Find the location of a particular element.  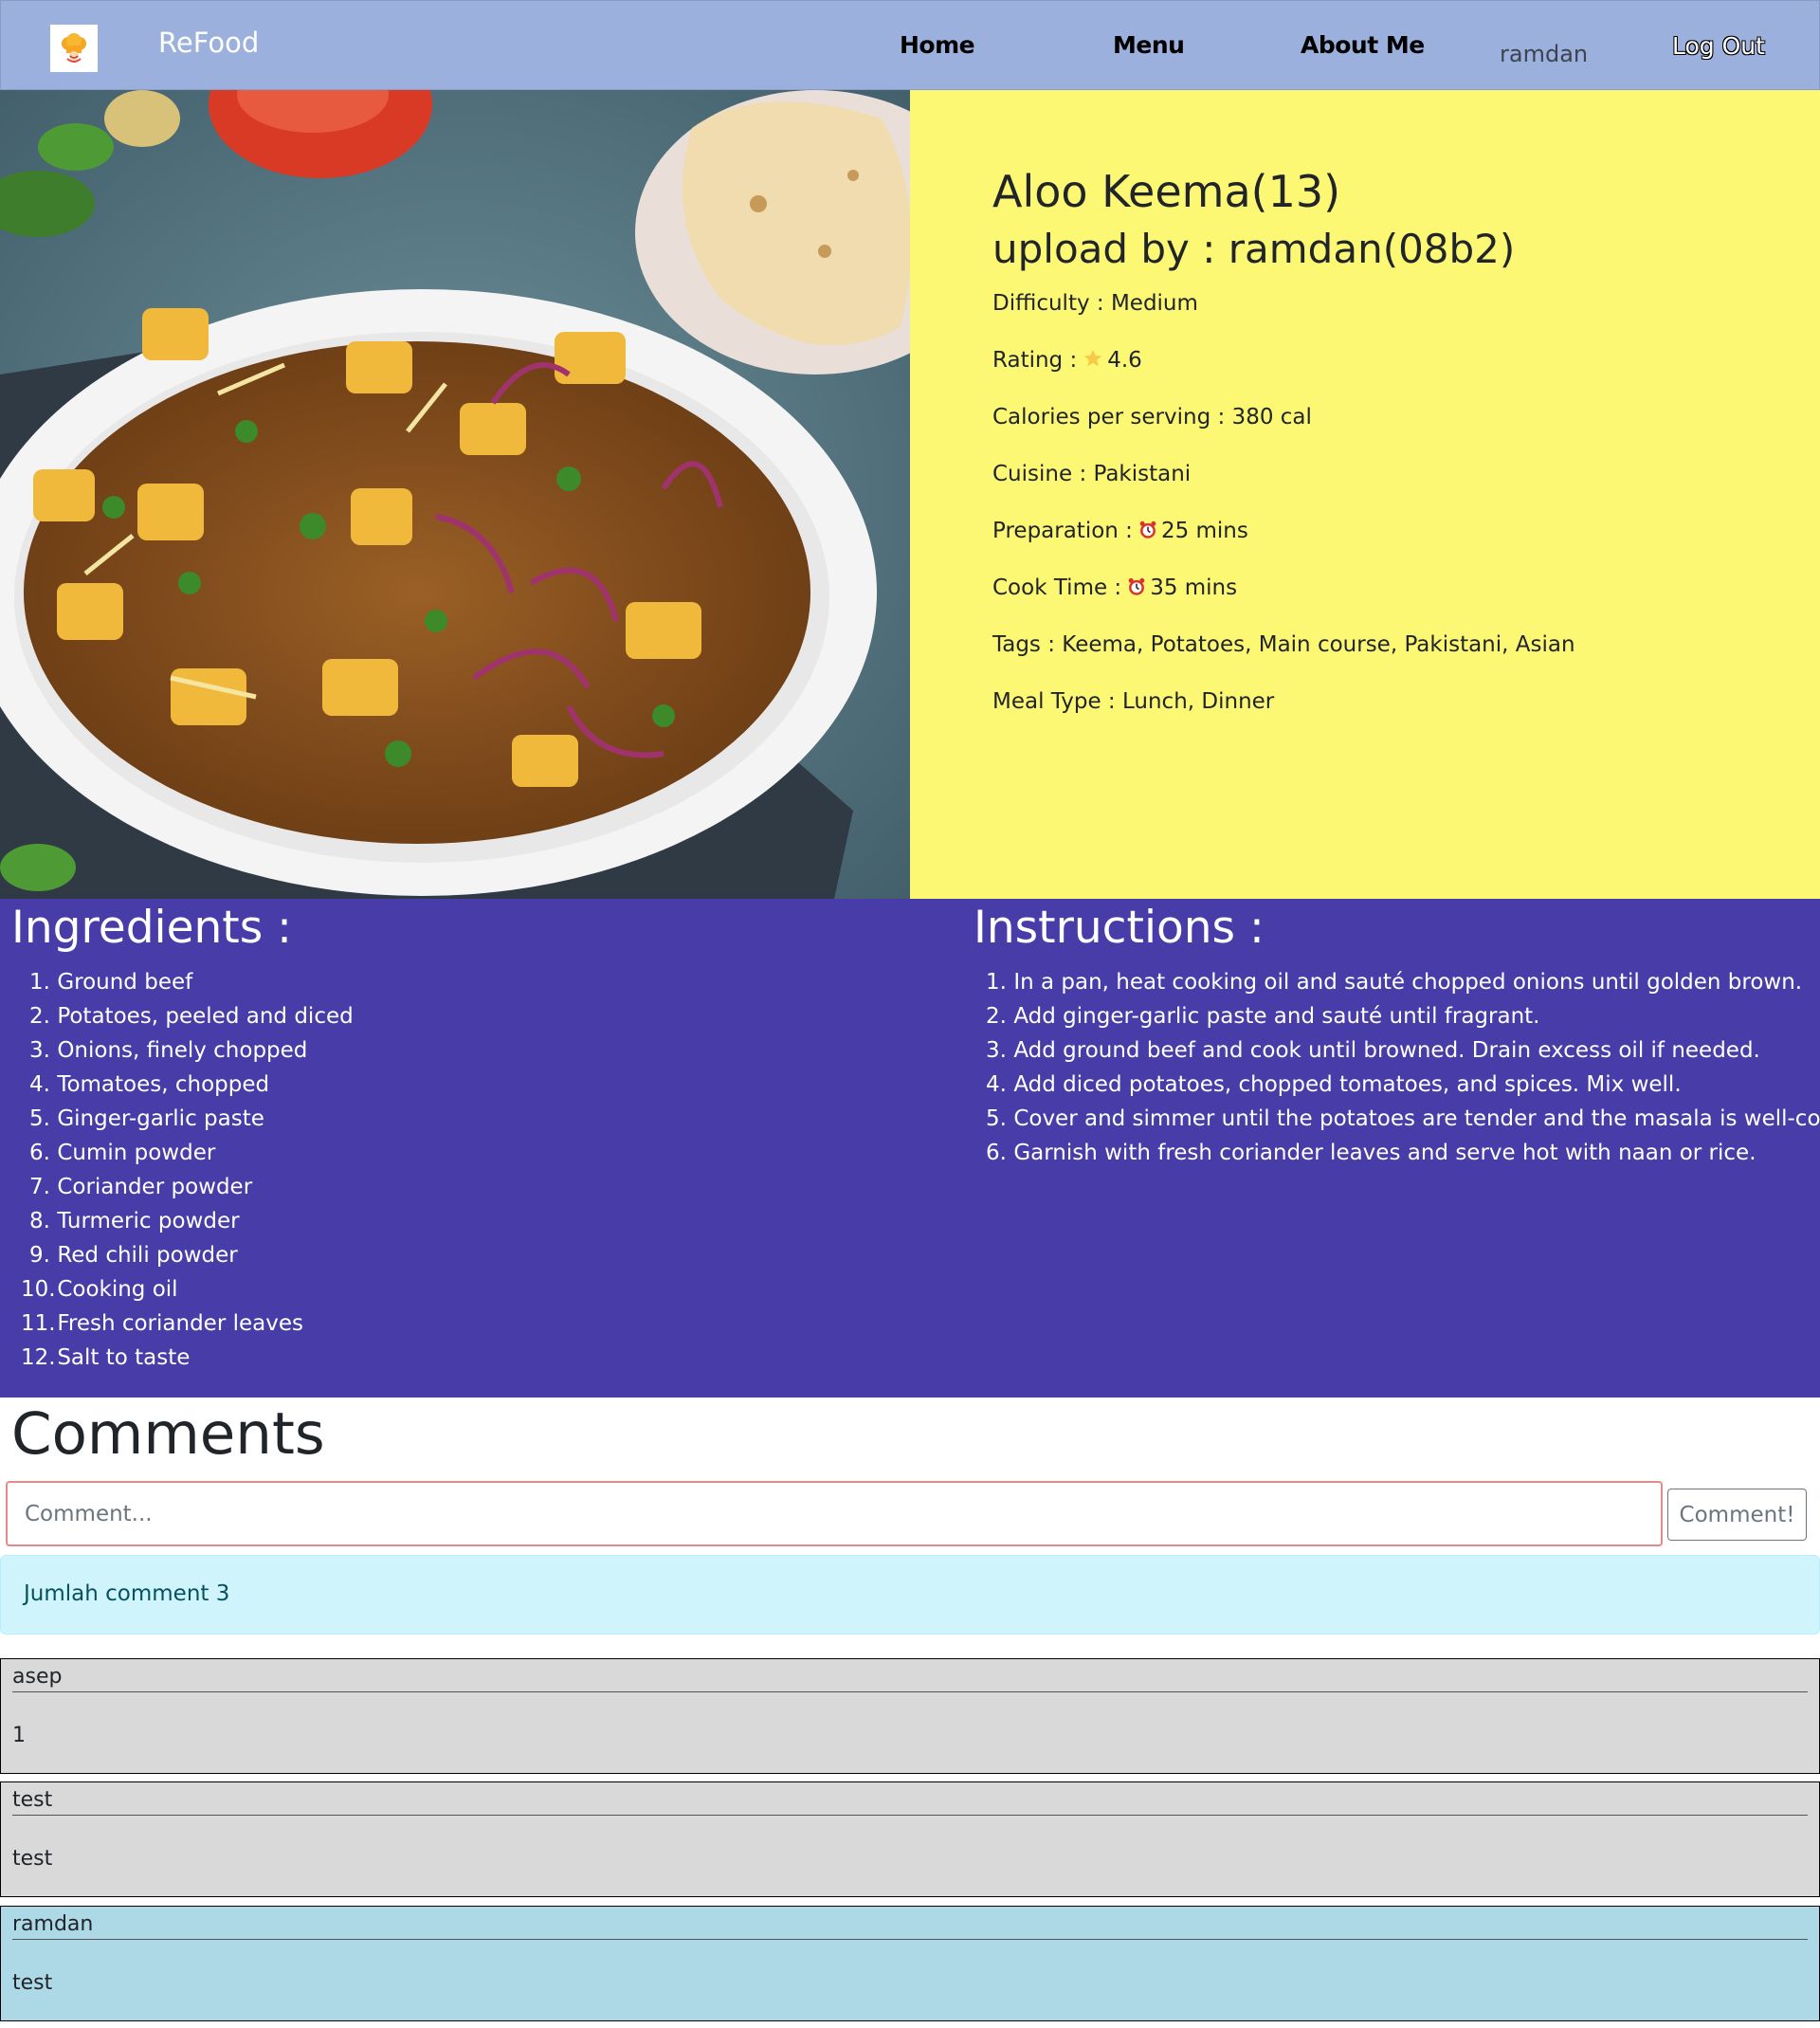

comment-author: ramdan is located at coordinates (53, 1924).